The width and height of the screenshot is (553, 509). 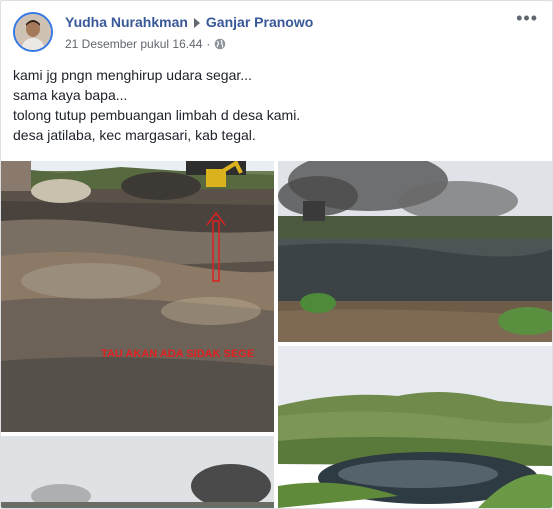 I want to click on post-timestamp: 21 Desember pukul 16.44, so click(x=133, y=44).